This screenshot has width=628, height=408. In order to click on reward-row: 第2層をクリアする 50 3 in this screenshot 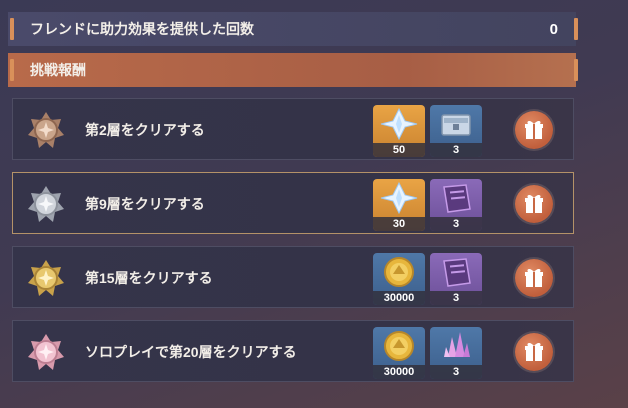, I will do `click(293, 129)`.